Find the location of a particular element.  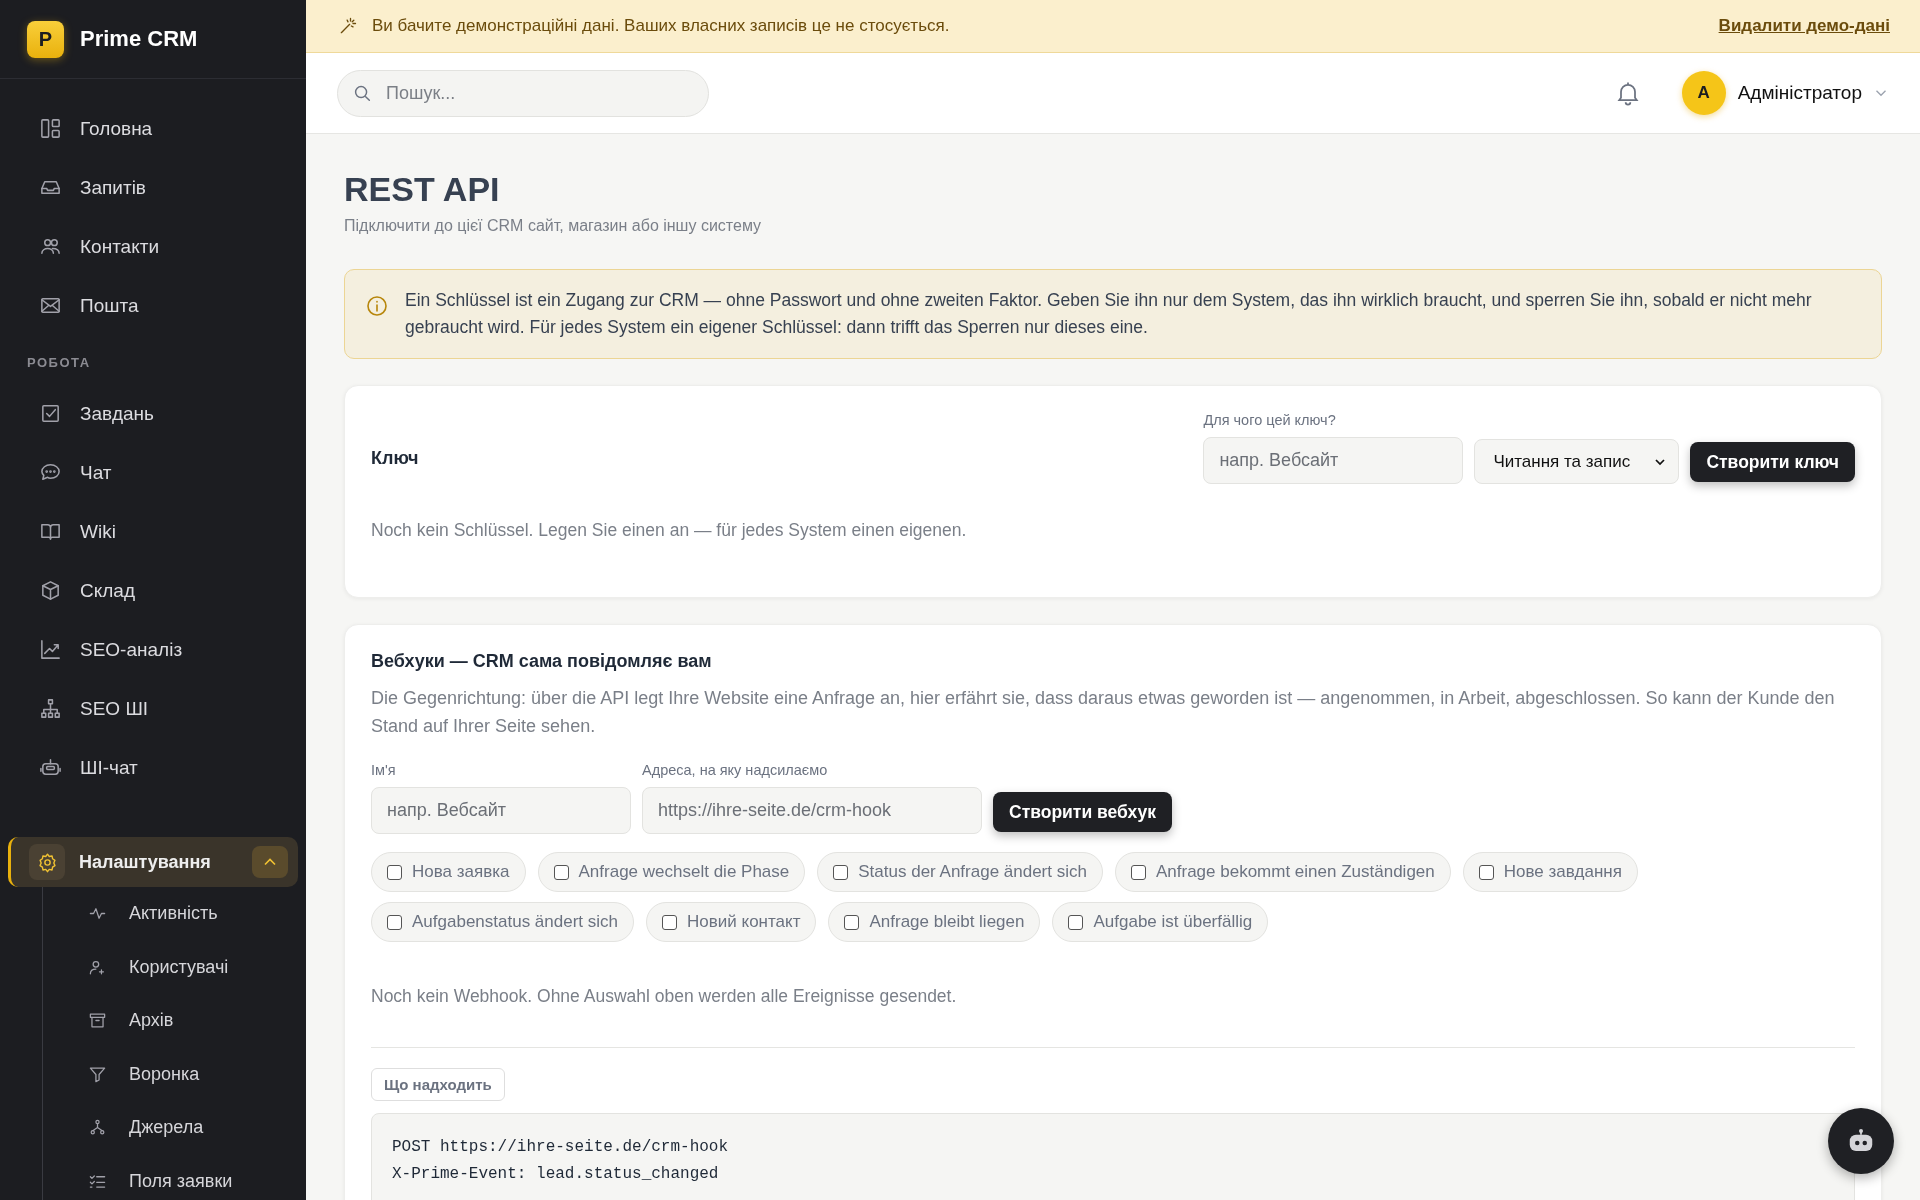

card-description: Die Gegenrichtung: über die API legt Ihre Website eine Anfrage an, hier erfährt sie, dass daraus etwas geworden ist — angenommen, in Arbeit, abgeschlossen. So kann der Kunde den Stand auf Ihrer Seite sehen. is located at coordinates (1103, 712).